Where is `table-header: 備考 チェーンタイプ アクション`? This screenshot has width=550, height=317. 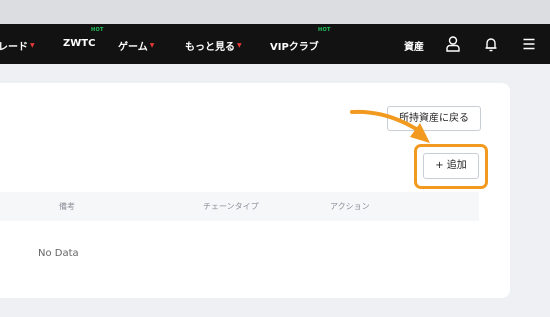
table-header: 備考 チェーンタイプ アクション is located at coordinates (239, 206).